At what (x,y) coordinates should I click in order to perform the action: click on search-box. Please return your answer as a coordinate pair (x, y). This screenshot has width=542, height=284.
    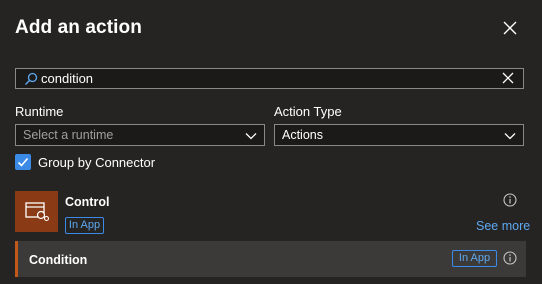
    Looking at the image, I should click on (269, 78).